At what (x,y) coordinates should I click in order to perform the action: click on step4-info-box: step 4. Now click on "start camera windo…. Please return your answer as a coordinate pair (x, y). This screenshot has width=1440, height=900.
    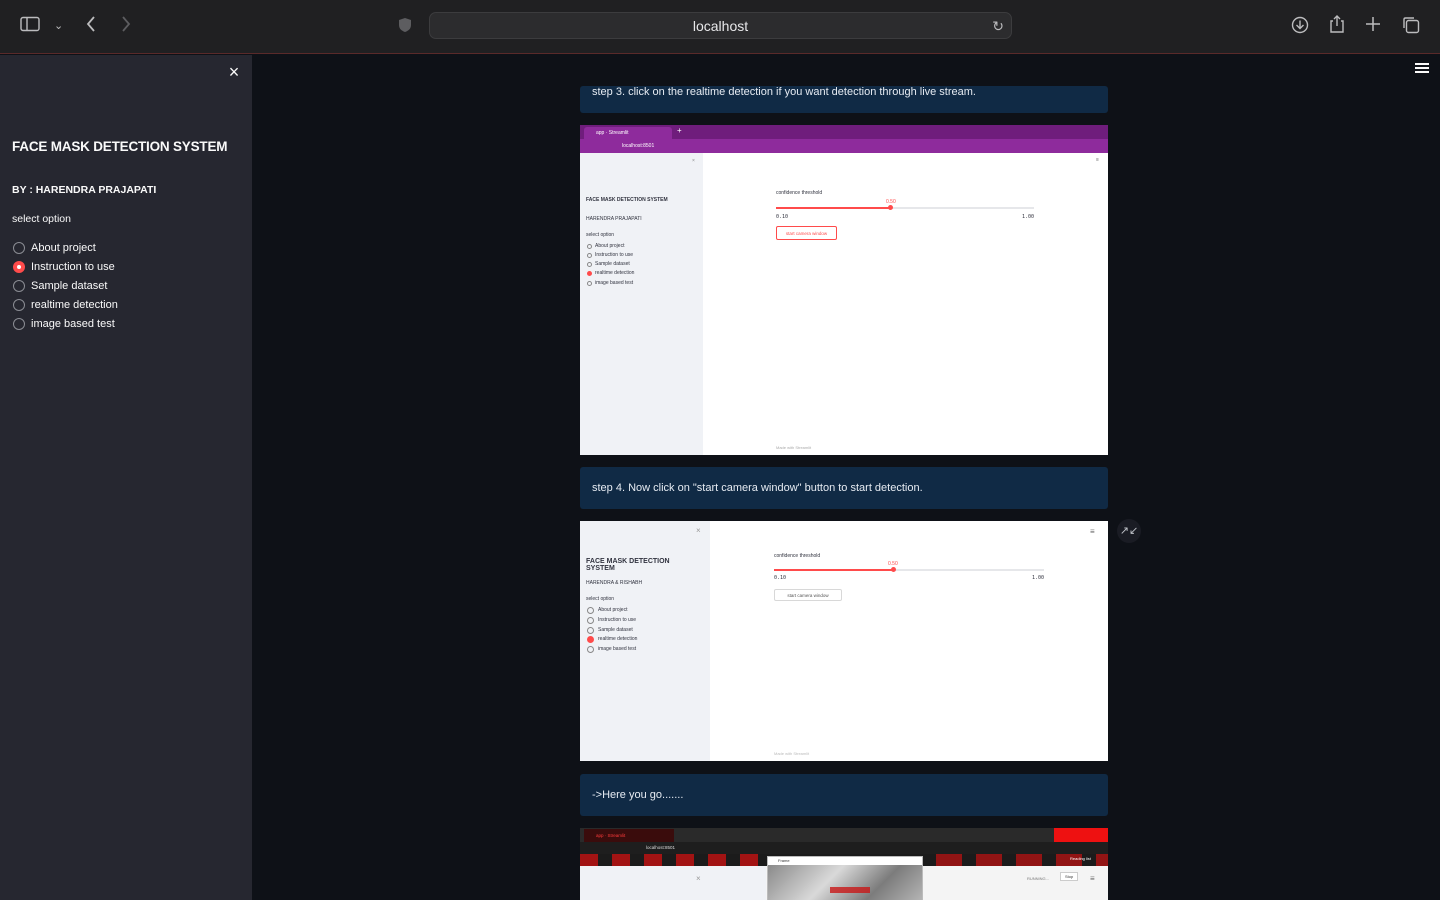
    Looking at the image, I should click on (844, 488).